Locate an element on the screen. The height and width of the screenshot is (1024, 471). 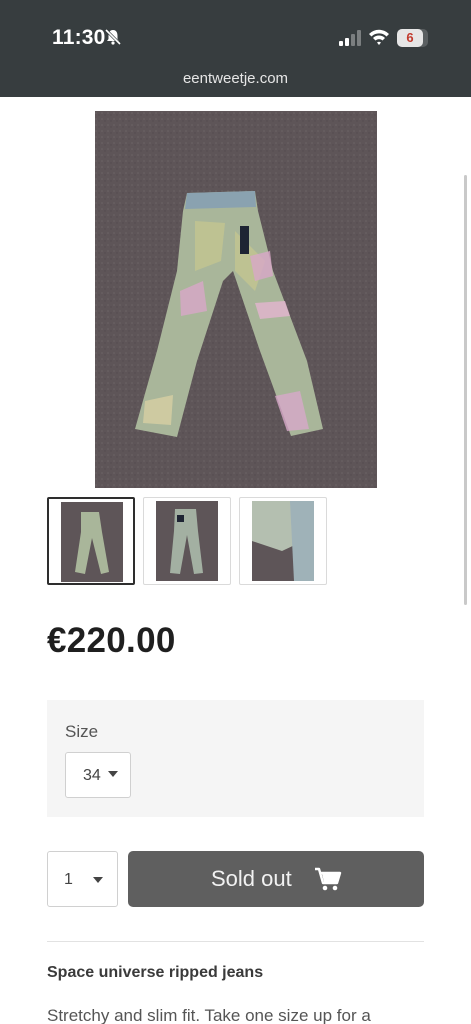
size-select: 34 is located at coordinates (98, 775).